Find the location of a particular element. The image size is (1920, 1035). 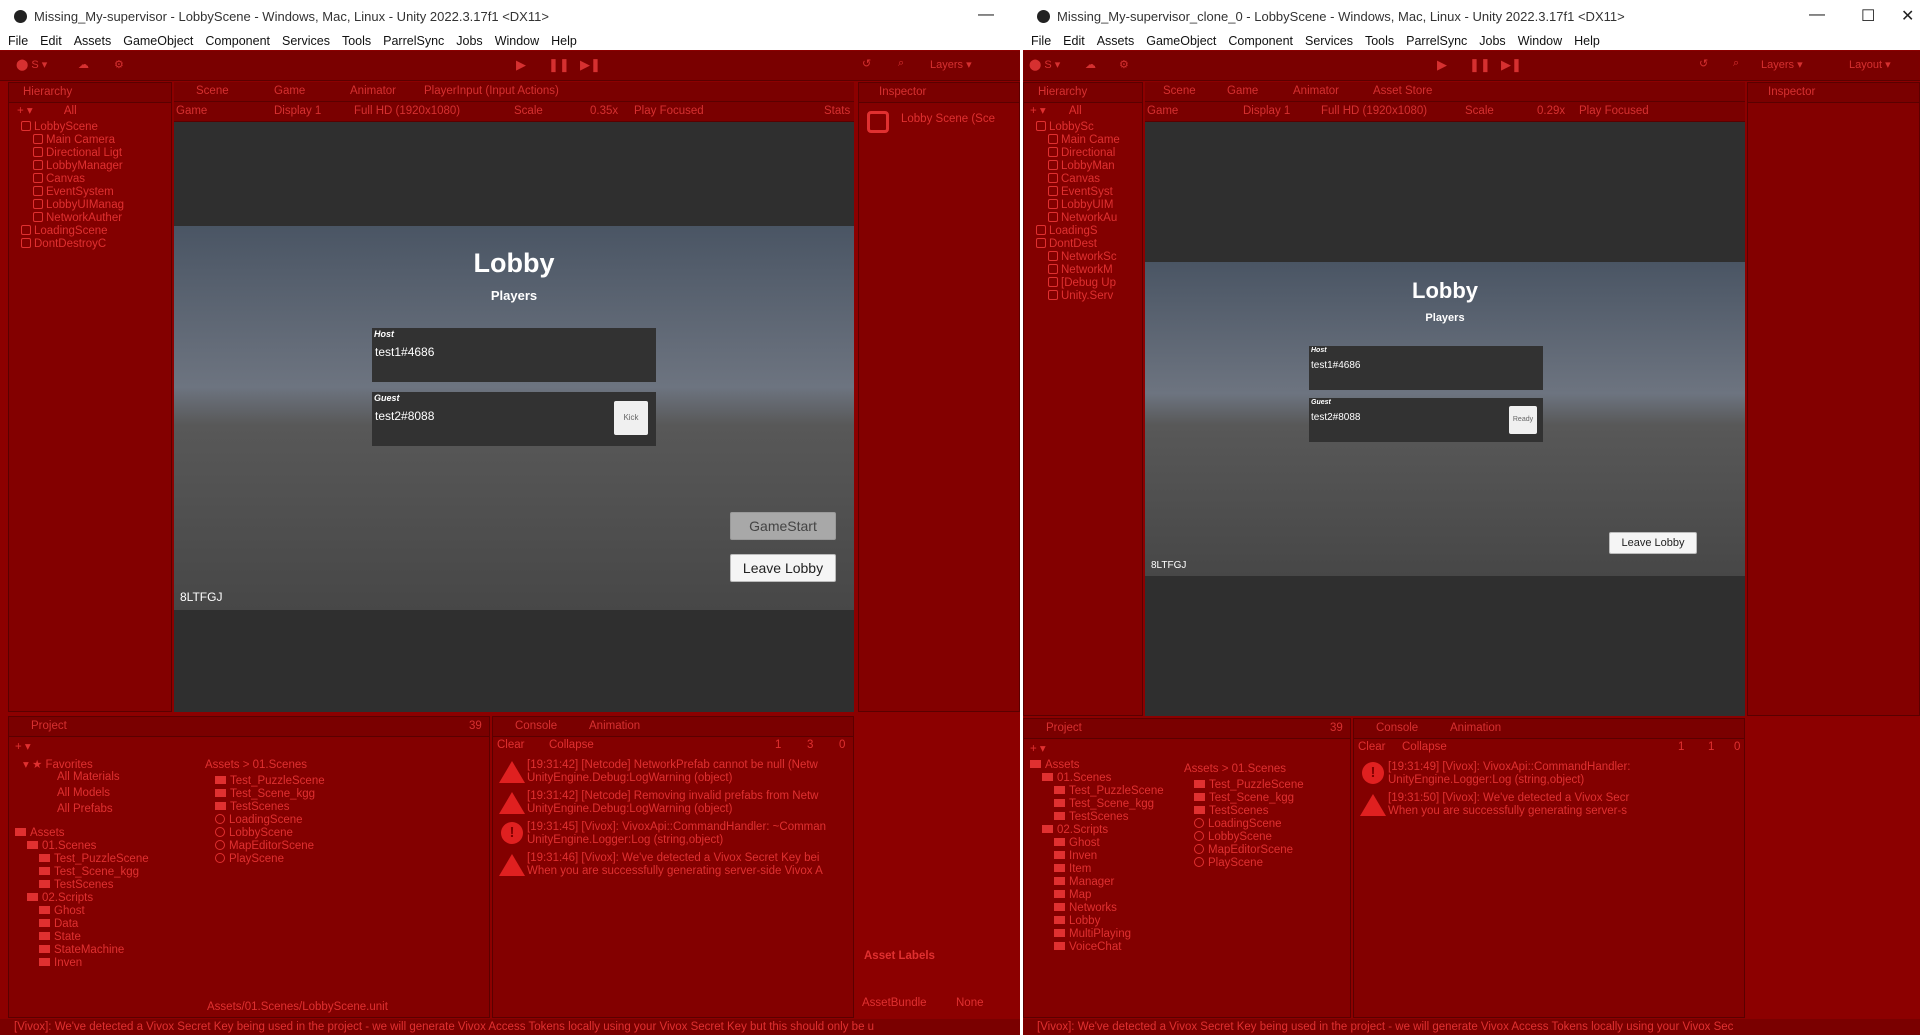

hierarchy-item: Directional Ligt is located at coordinates (77, 153).